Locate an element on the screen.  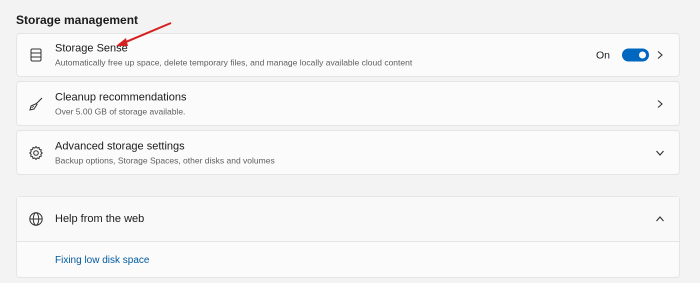
storage-sense-title: Storage Sense is located at coordinates (91, 48).